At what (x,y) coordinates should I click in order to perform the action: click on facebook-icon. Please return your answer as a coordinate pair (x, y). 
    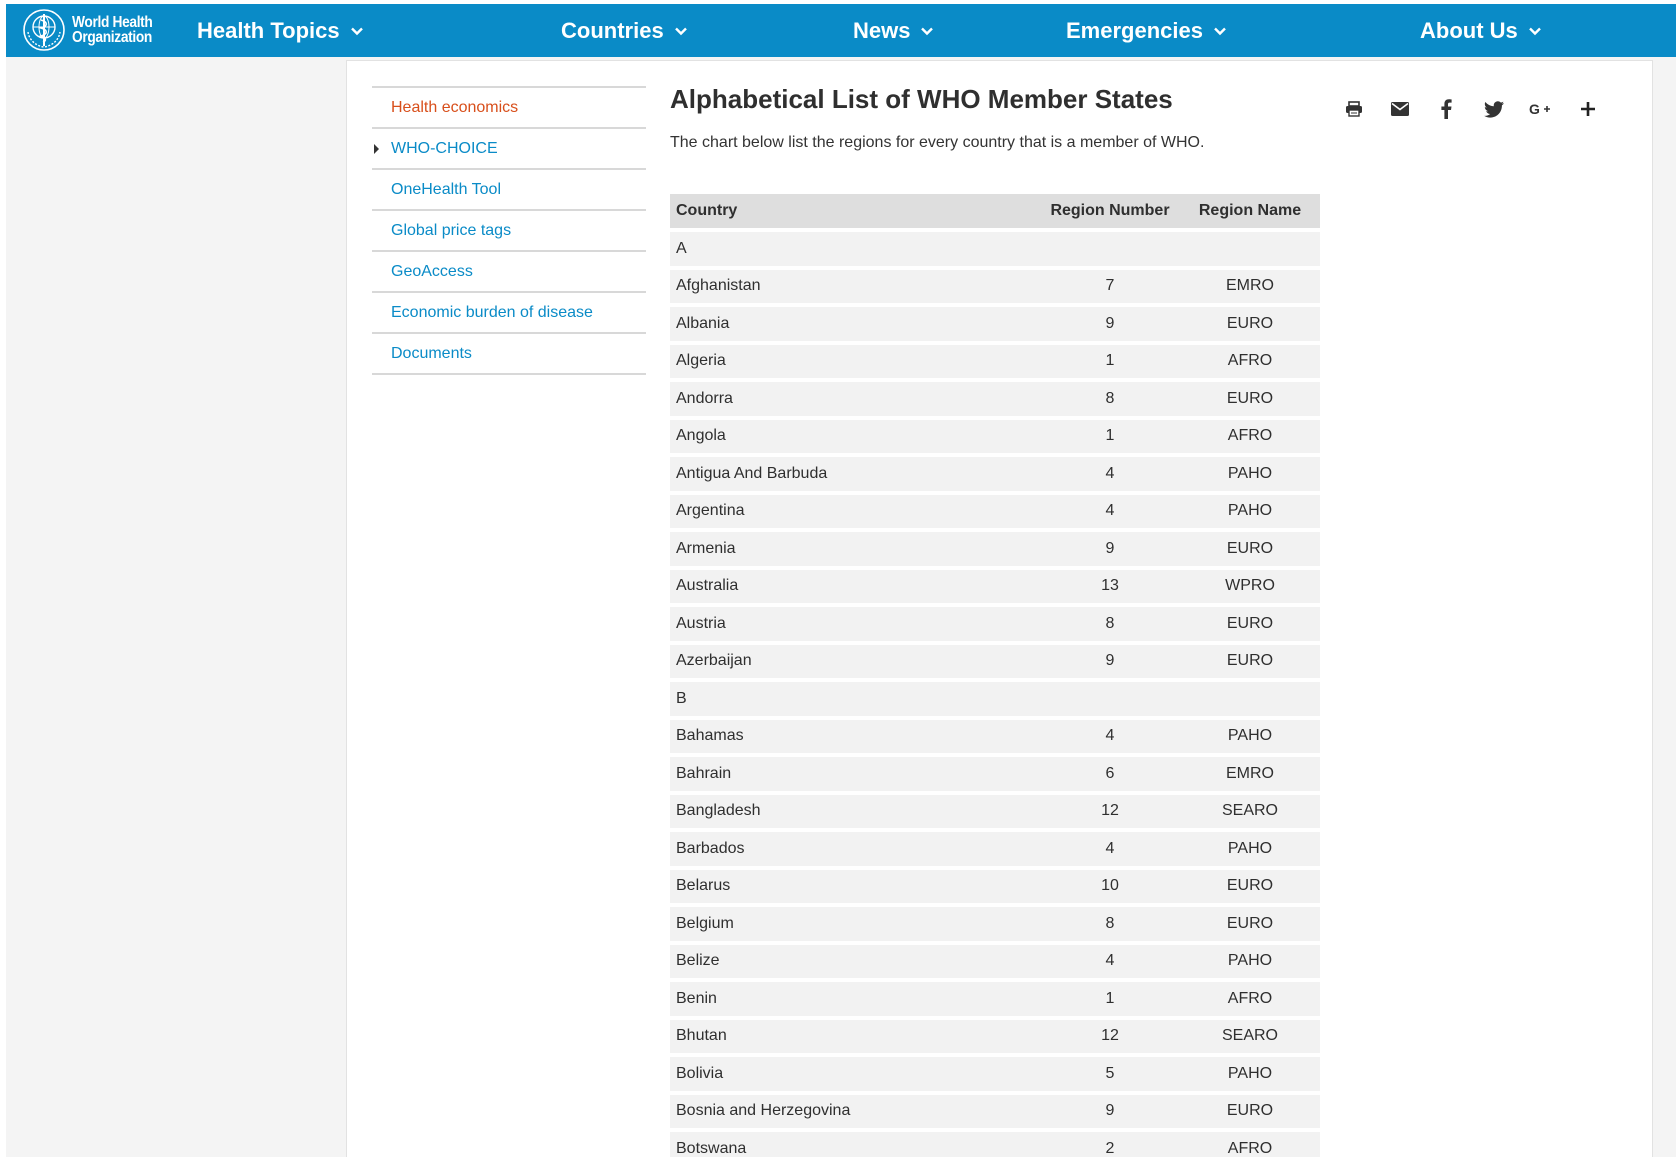
    Looking at the image, I should click on (1446, 109).